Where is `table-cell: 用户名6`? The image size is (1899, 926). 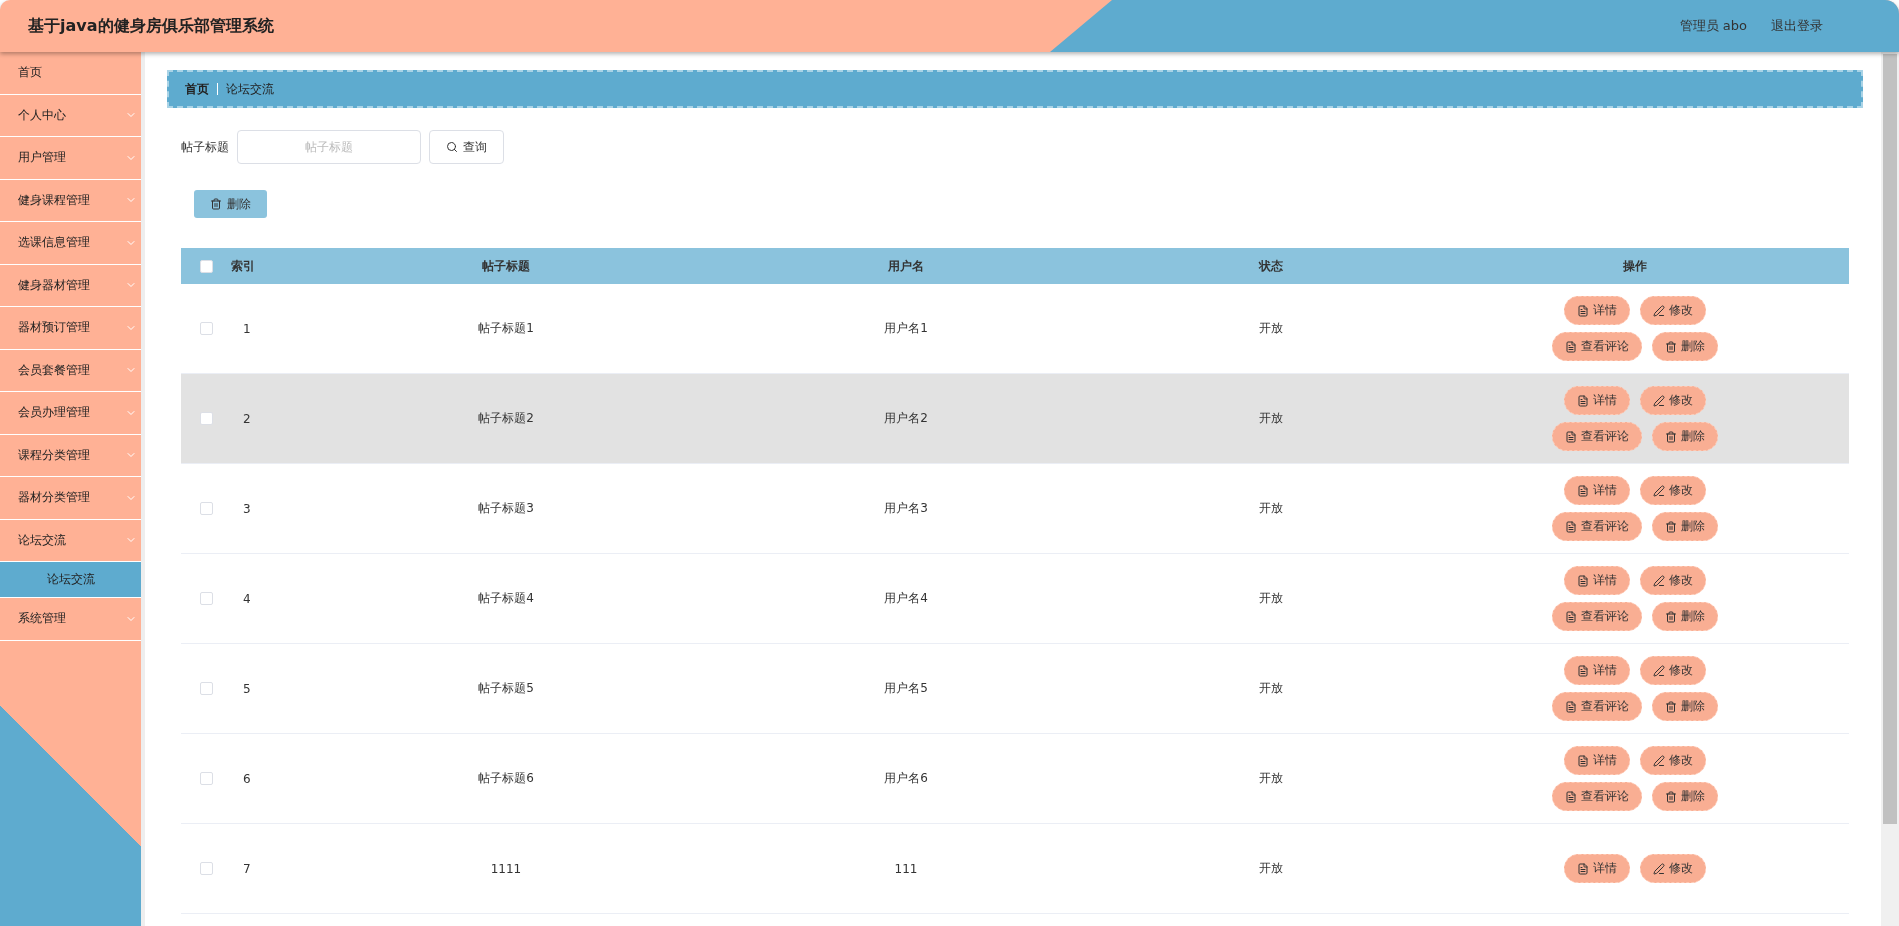 table-cell: 用户名6 is located at coordinates (906, 778).